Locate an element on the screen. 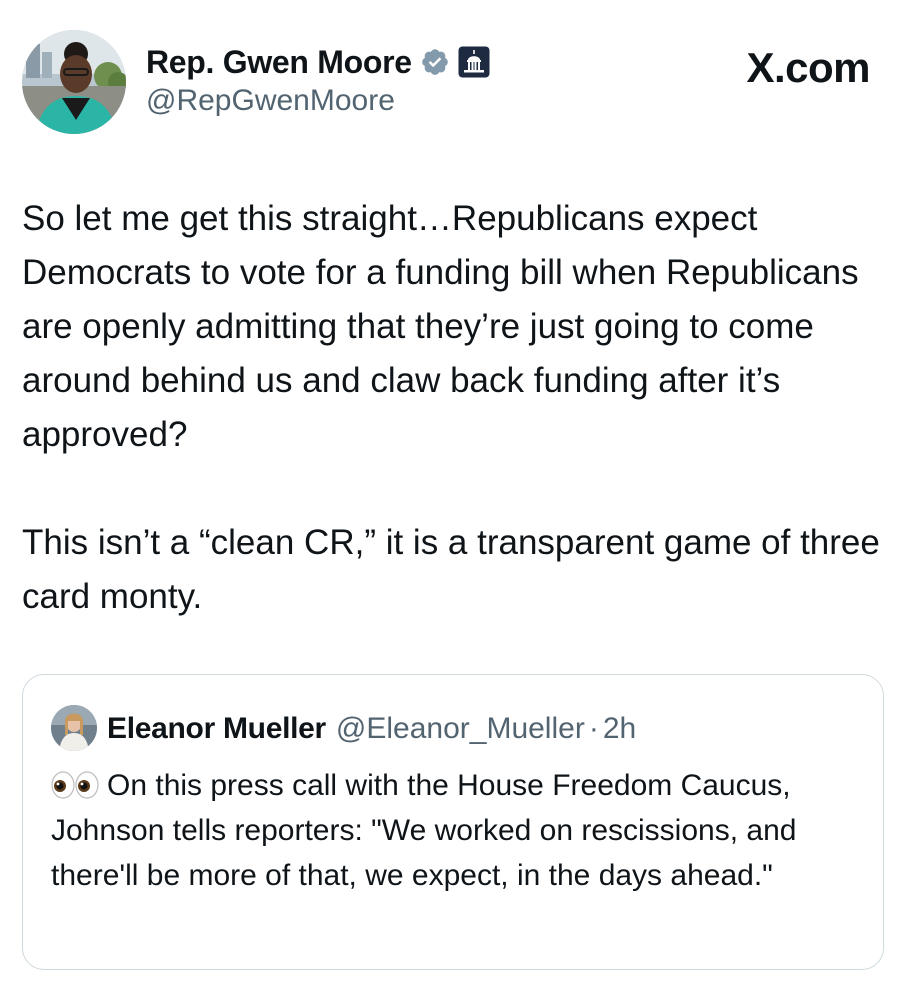  x-brand-logo: X.com is located at coordinates (808, 67).